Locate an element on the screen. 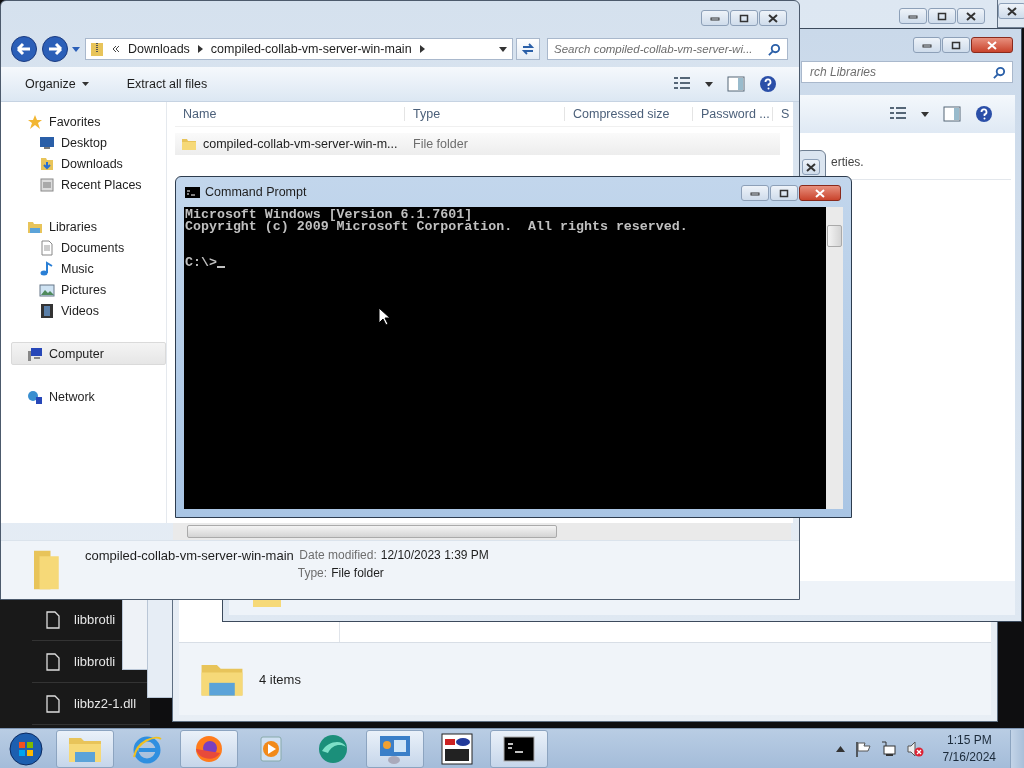 The width and height of the screenshot is (1024, 768). star-icon is located at coordinates (35, 121).